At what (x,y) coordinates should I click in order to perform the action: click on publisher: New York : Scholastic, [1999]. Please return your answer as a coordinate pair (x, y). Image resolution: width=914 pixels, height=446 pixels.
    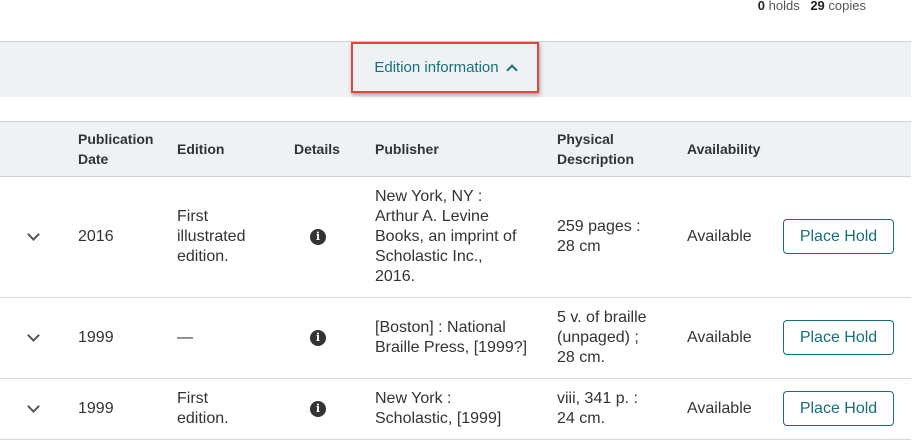
    Looking at the image, I should click on (438, 408).